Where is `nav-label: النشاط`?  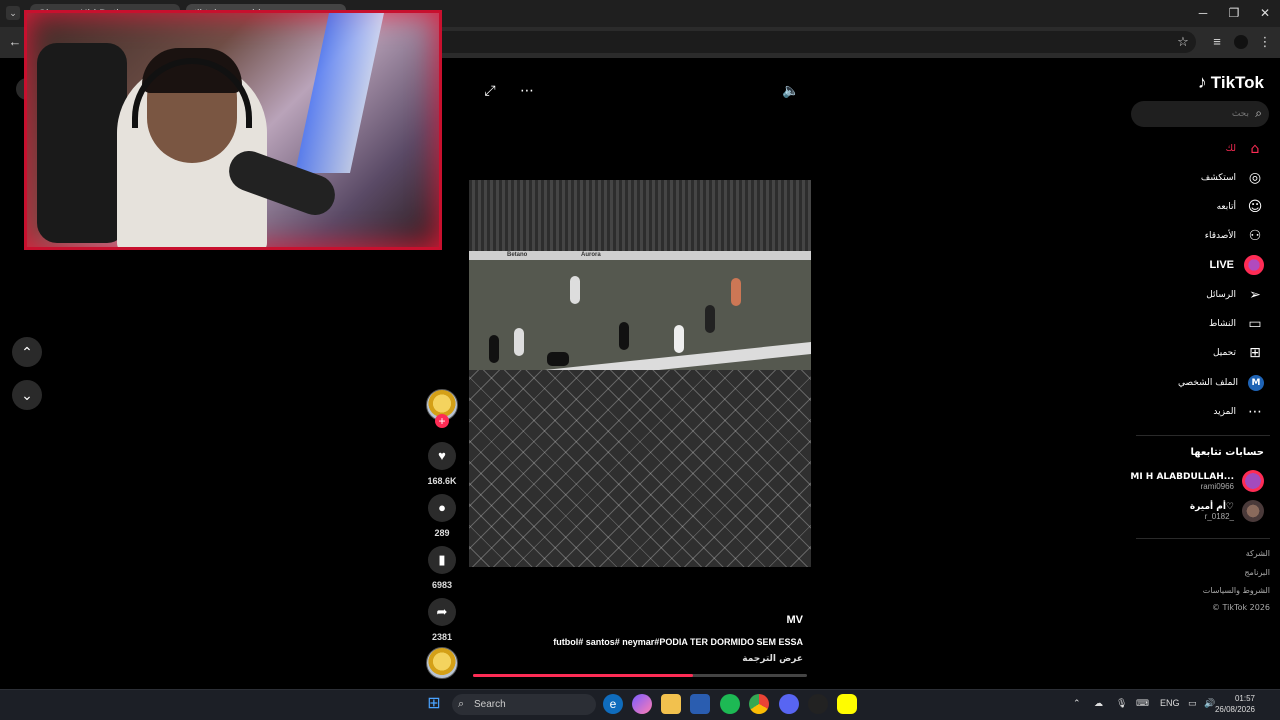
nav-label: النشاط is located at coordinates (1222, 324).